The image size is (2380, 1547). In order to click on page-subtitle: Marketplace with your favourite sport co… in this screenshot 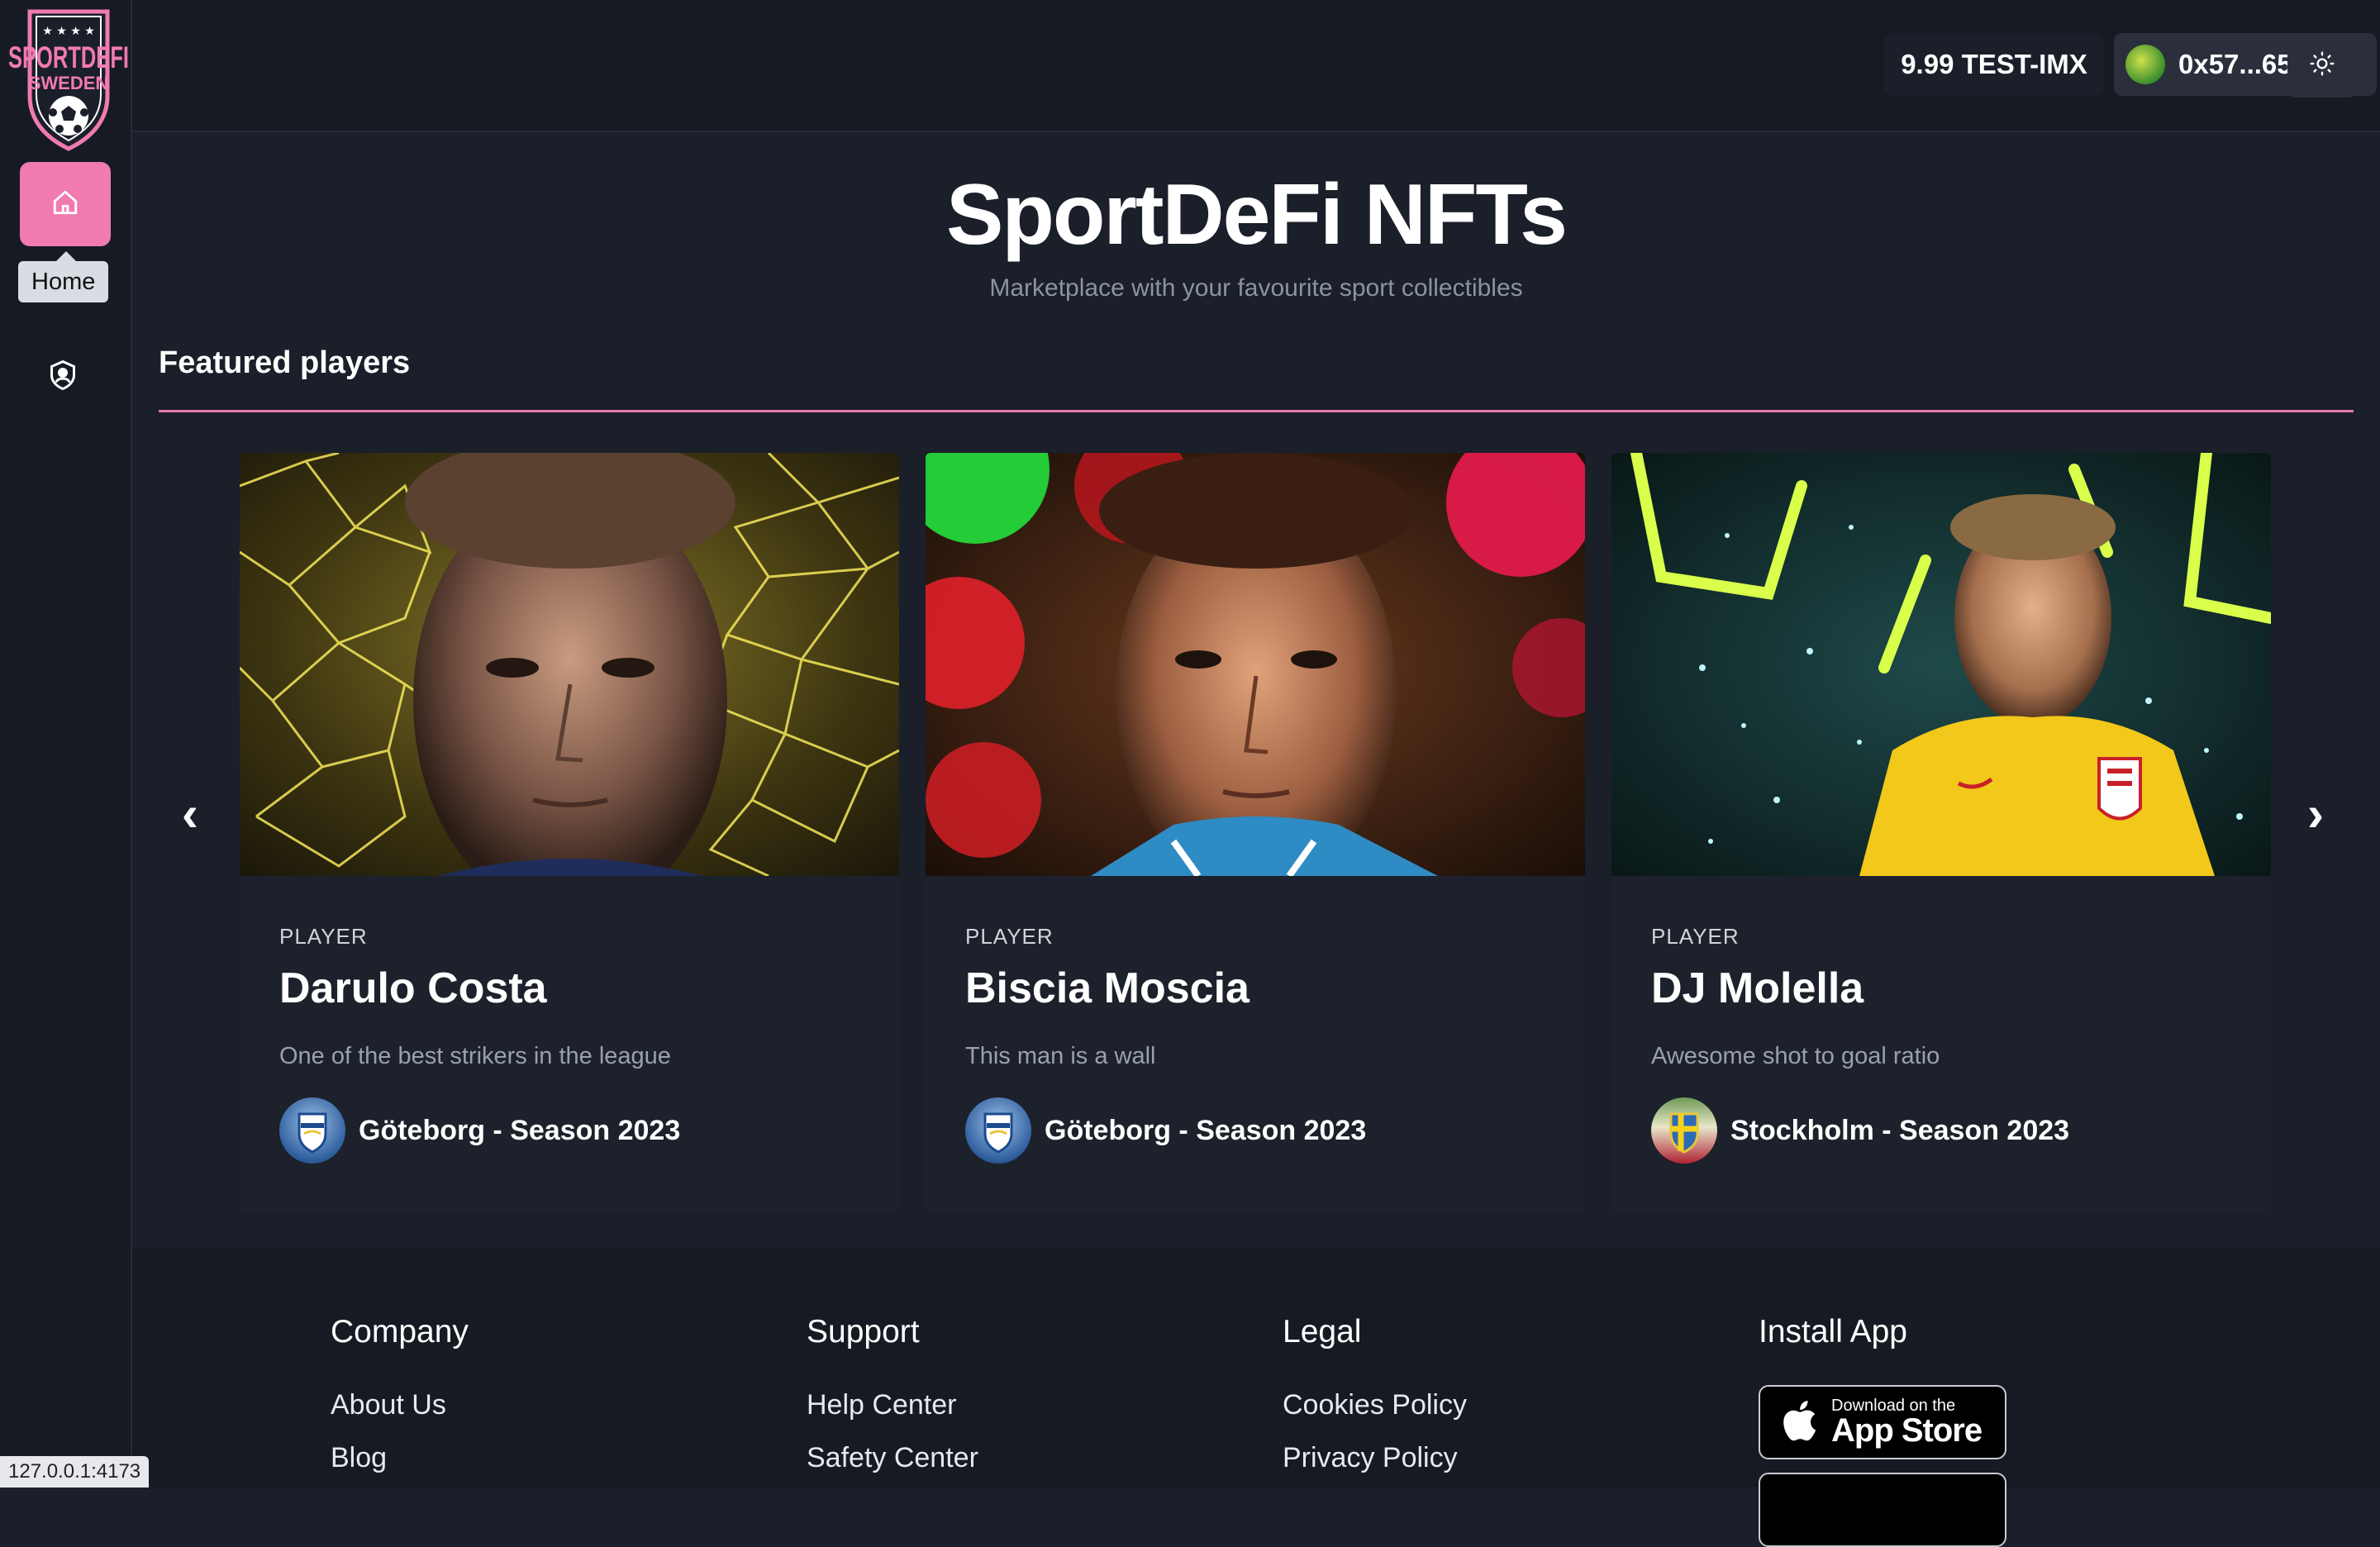, I will do `click(1256, 288)`.